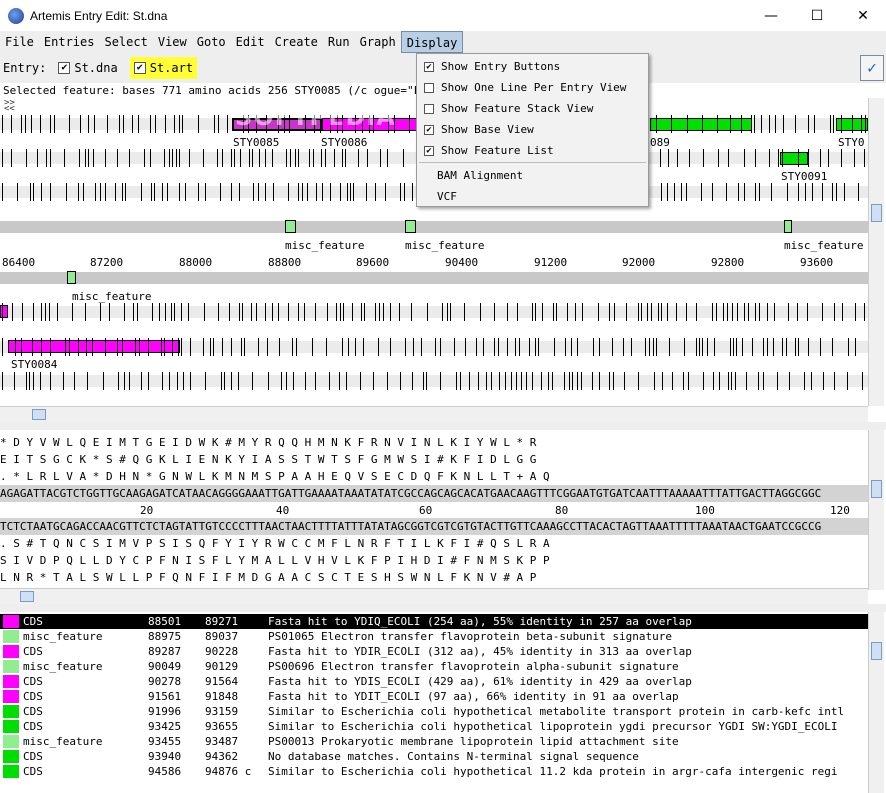 This screenshot has width=886, height=793. What do you see at coordinates (851, 142) in the screenshot?
I see `feature-label: STY0` at bounding box center [851, 142].